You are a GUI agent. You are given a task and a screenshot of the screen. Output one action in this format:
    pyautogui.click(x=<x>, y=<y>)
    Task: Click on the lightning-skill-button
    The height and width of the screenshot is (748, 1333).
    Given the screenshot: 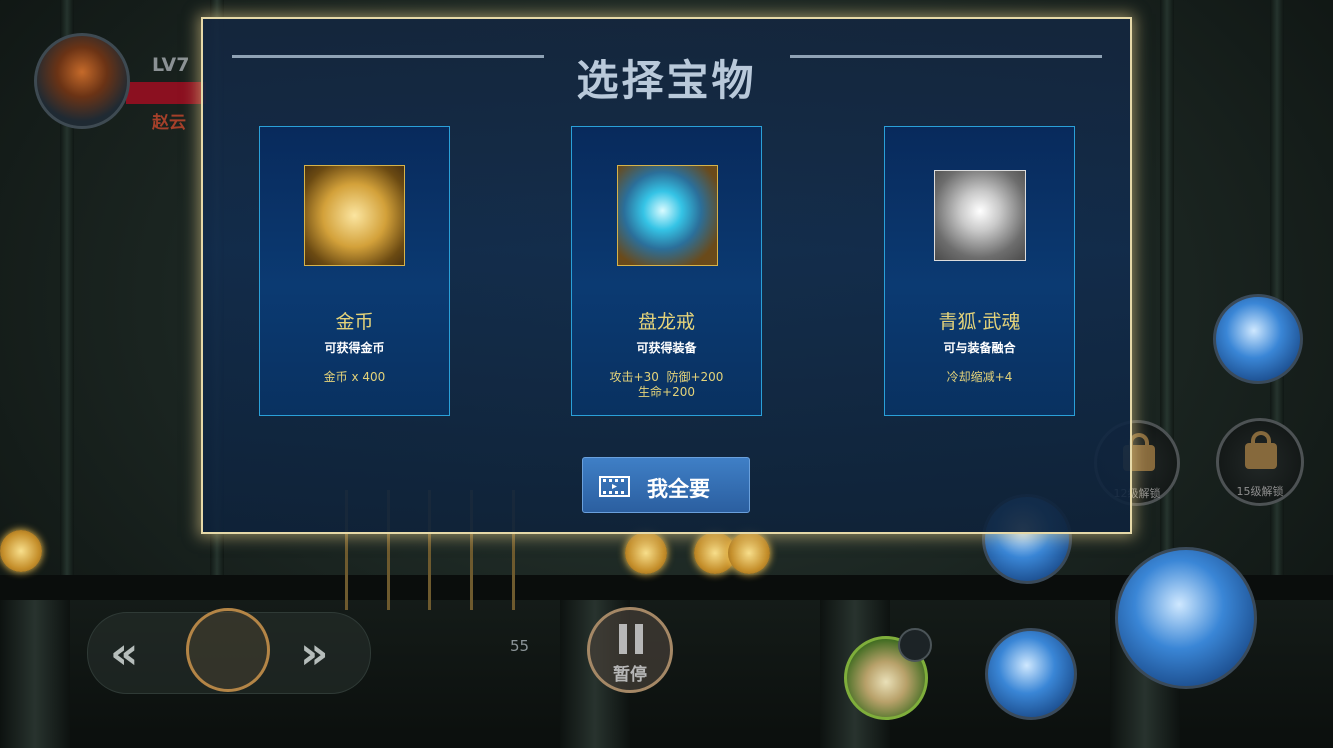 What is the action you would take?
    pyautogui.click(x=1031, y=674)
    